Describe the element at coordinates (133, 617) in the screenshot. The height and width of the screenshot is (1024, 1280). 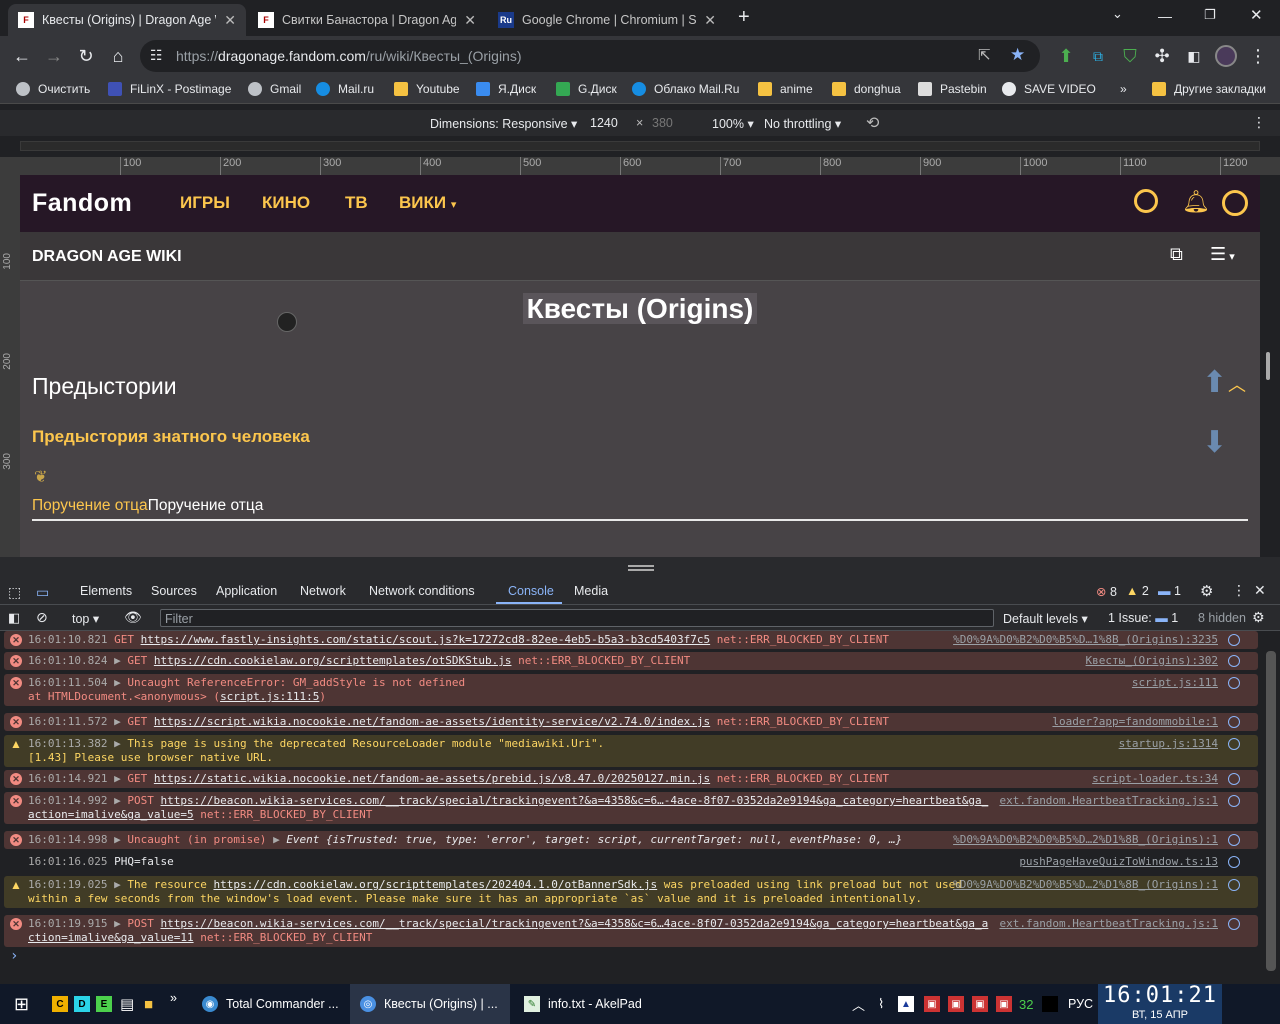
I see `live-expression-eye-icon: 👁︎` at that location.